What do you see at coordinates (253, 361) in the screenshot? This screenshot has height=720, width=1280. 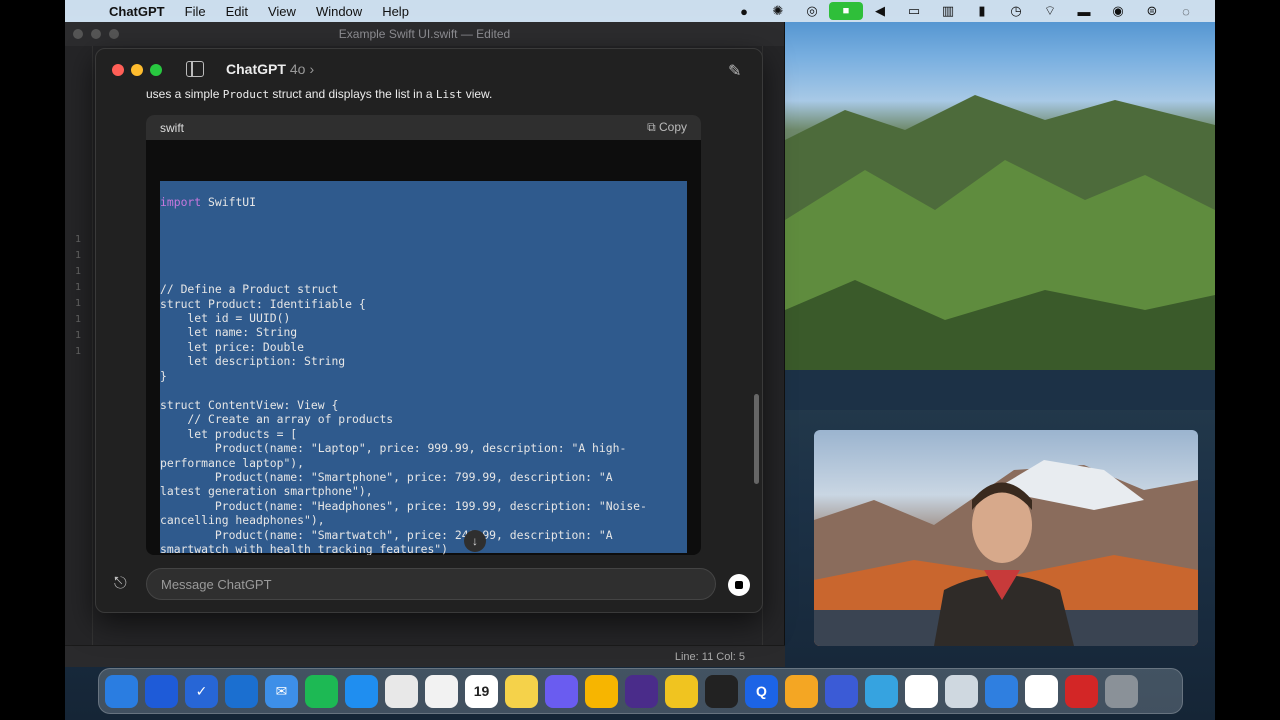 I see `code-line: let description: String` at bounding box center [253, 361].